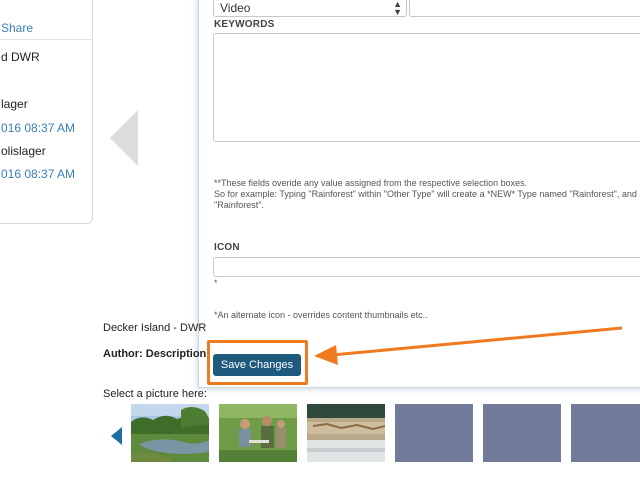 The width and height of the screenshot is (640, 480). Describe the element at coordinates (227, 247) in the screenshot. I see `icon-label: ICON` at that location.